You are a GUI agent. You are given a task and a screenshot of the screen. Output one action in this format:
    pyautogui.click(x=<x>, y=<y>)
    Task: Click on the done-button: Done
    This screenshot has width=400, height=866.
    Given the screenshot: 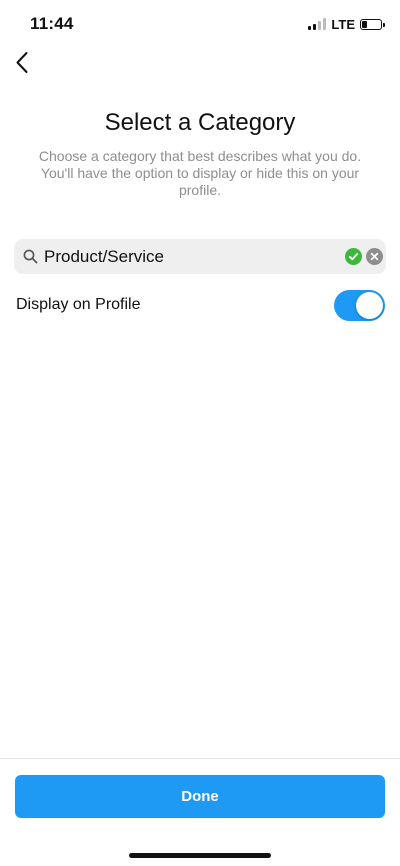 What is the action you would take?
    pyautogui.click(x=200, y=796)
    